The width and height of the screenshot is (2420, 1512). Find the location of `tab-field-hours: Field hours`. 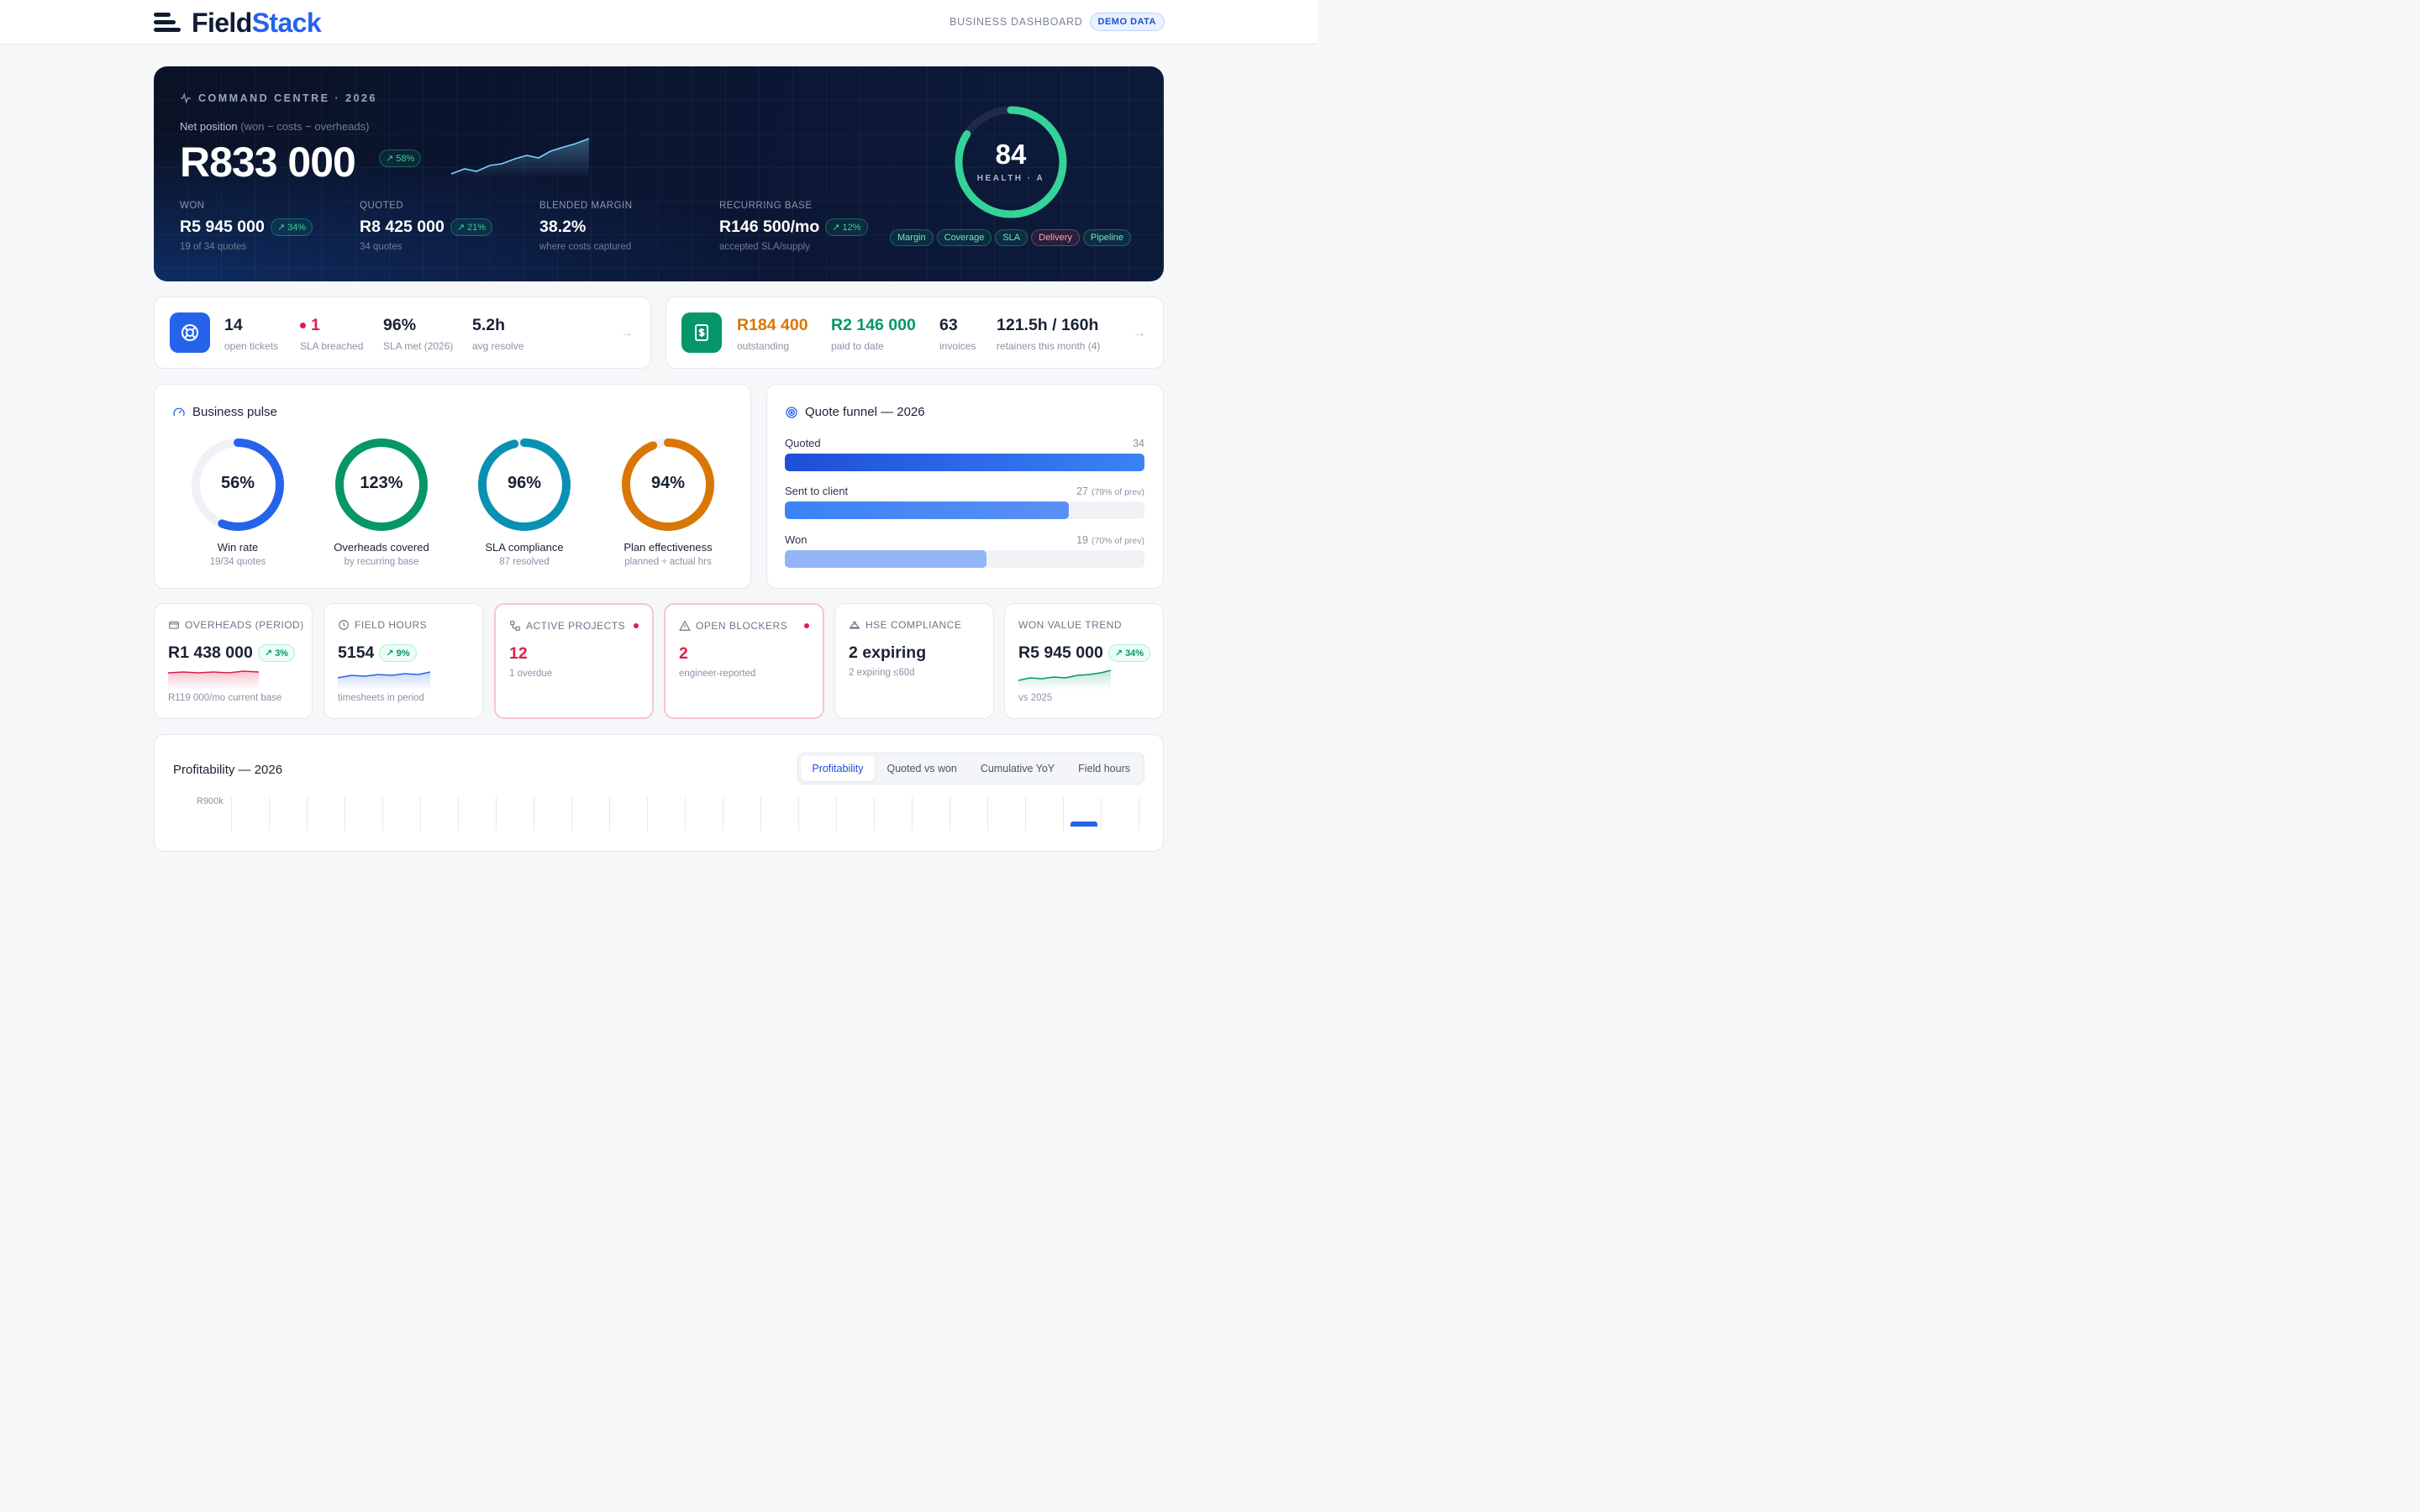

tab-field-hours: Field hours is located at coordinates (1104, 768).